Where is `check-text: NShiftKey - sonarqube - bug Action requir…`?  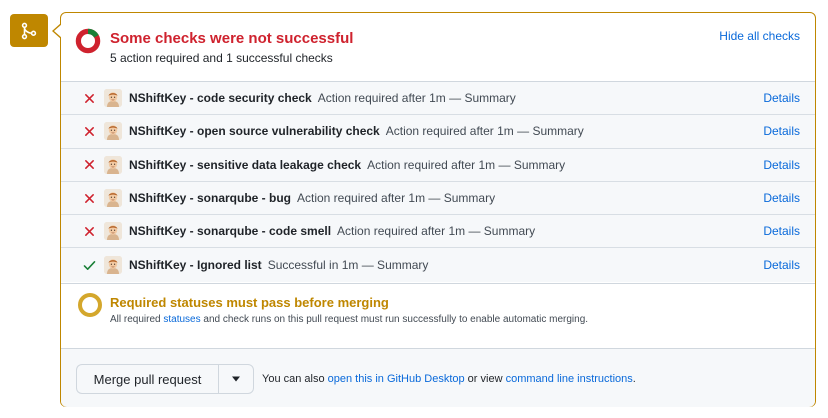 check-text: NShiftKey - sonarqube - bug Action requir… is located at coordinates (312, 198).